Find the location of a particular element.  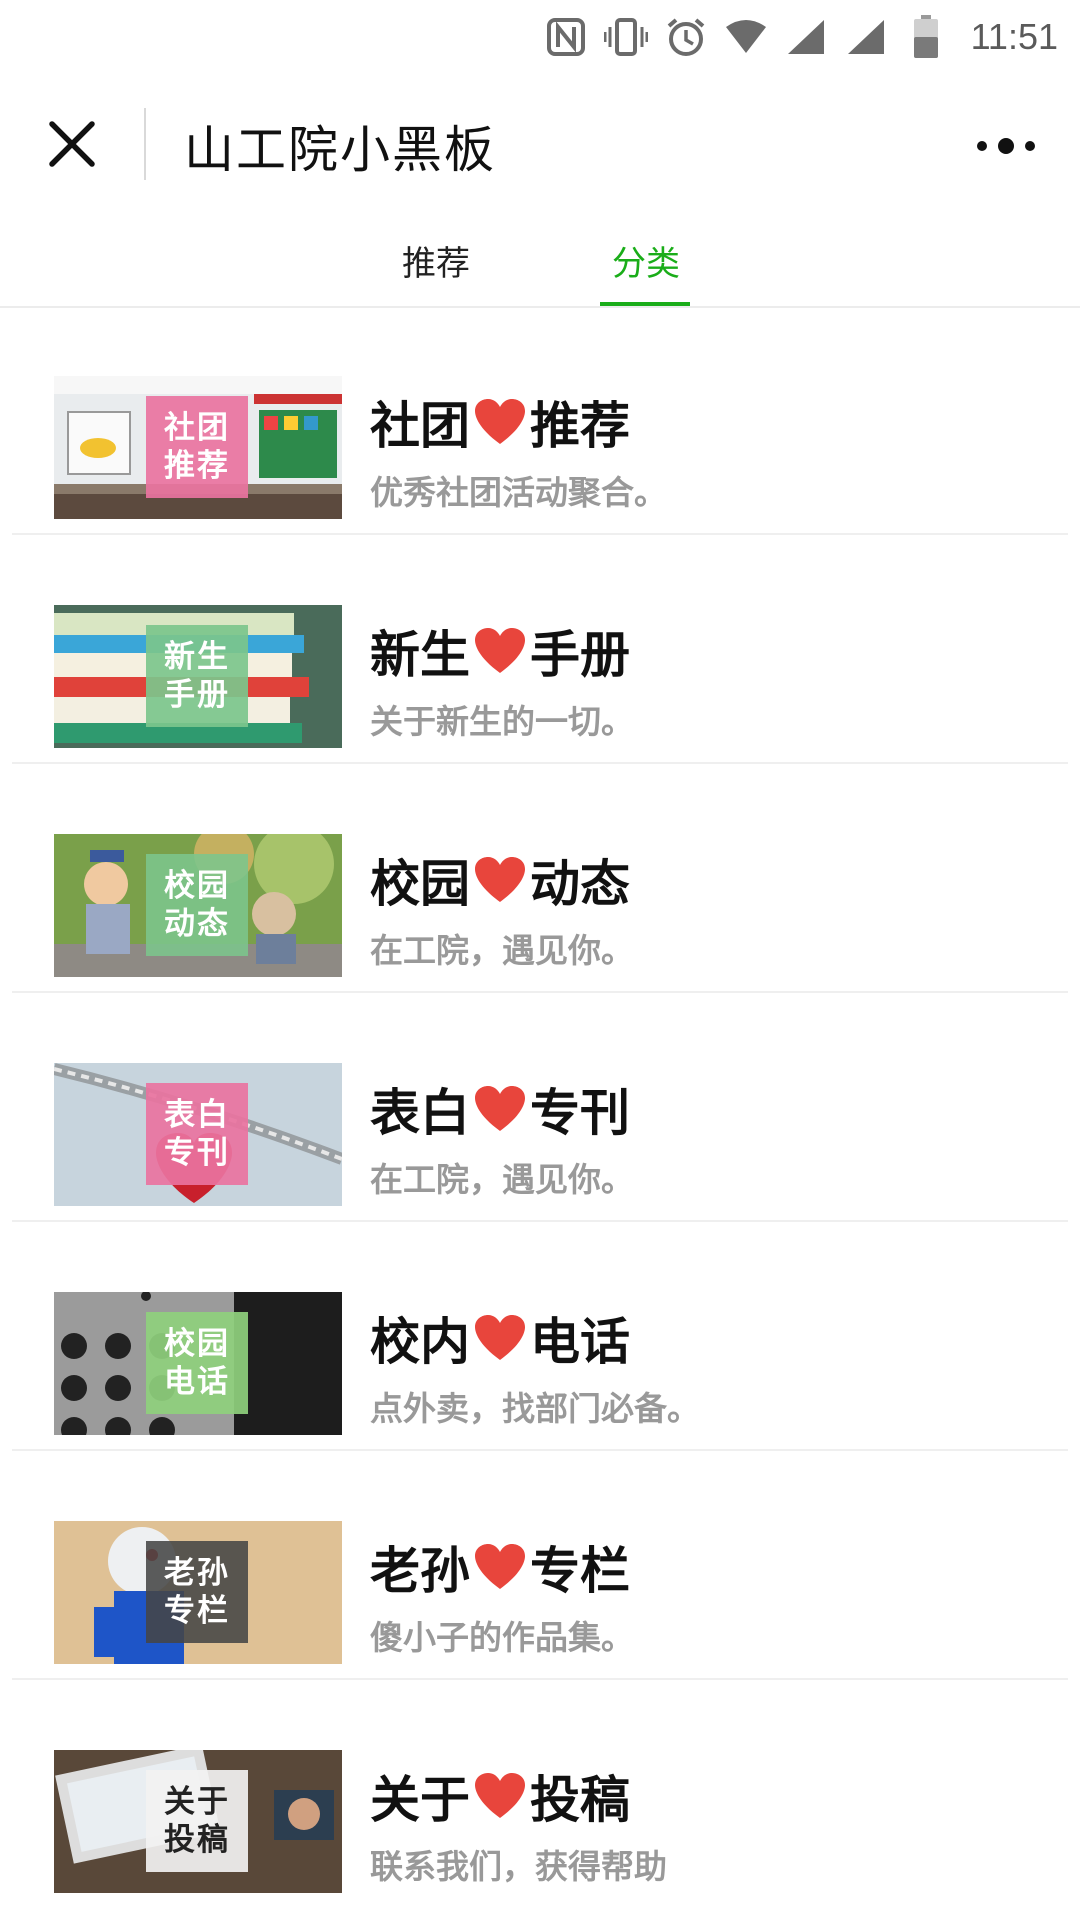

list-item: 校园 电话 校内 电话 点外卖，找部门必备。 is located at coordinates (540, 1336).